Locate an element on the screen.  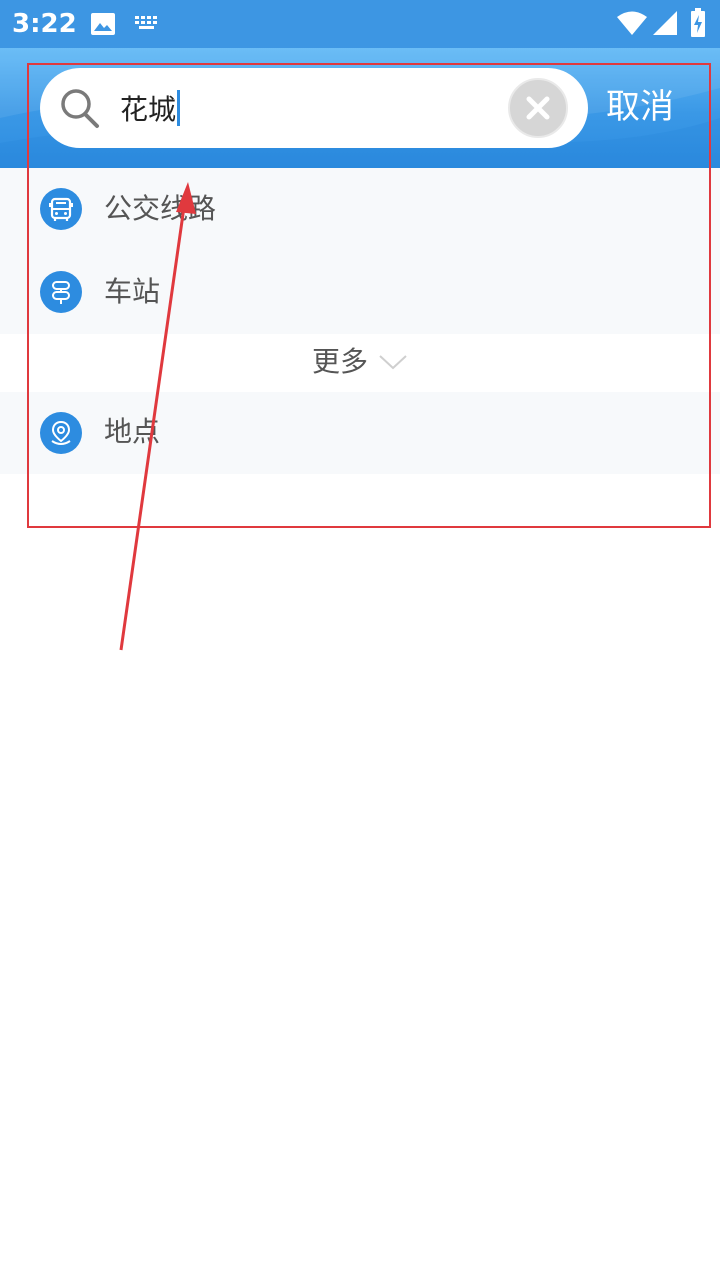
close-icon is located at coordinates (538, 108).